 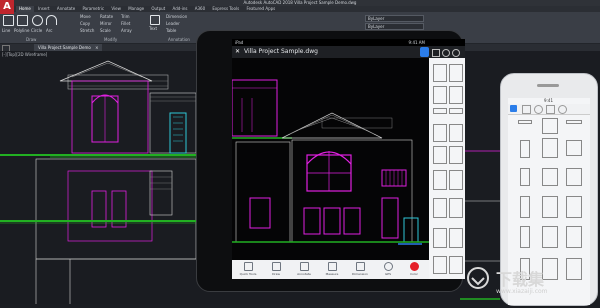 What do you see at coordinates (176, 16) in the screenshot?
I see `dimension-button: Dimension` at bounding box center [176, 16].